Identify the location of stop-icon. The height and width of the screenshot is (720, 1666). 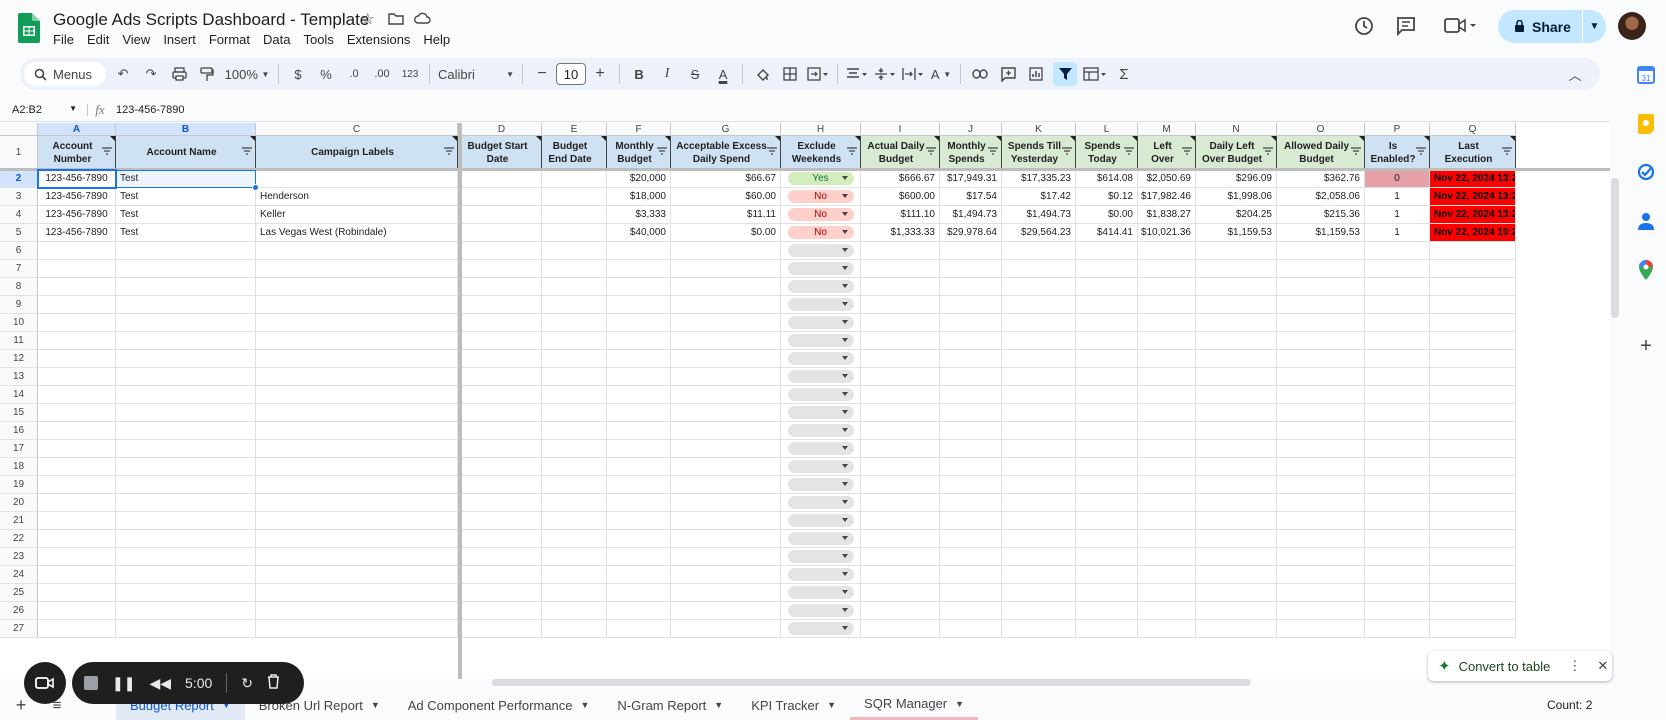
(91, 683).